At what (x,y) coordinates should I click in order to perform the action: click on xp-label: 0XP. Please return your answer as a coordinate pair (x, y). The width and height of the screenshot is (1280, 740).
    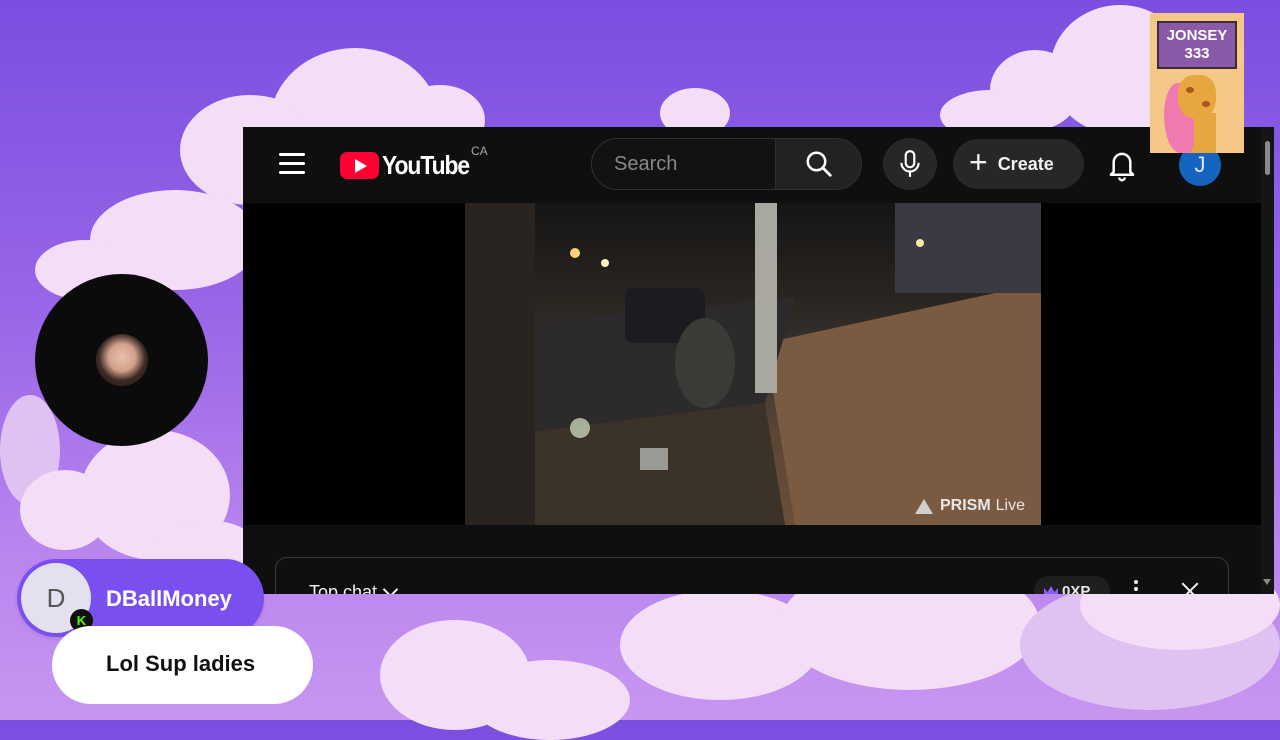
    Looking at the image, I should click on (1076, 588).